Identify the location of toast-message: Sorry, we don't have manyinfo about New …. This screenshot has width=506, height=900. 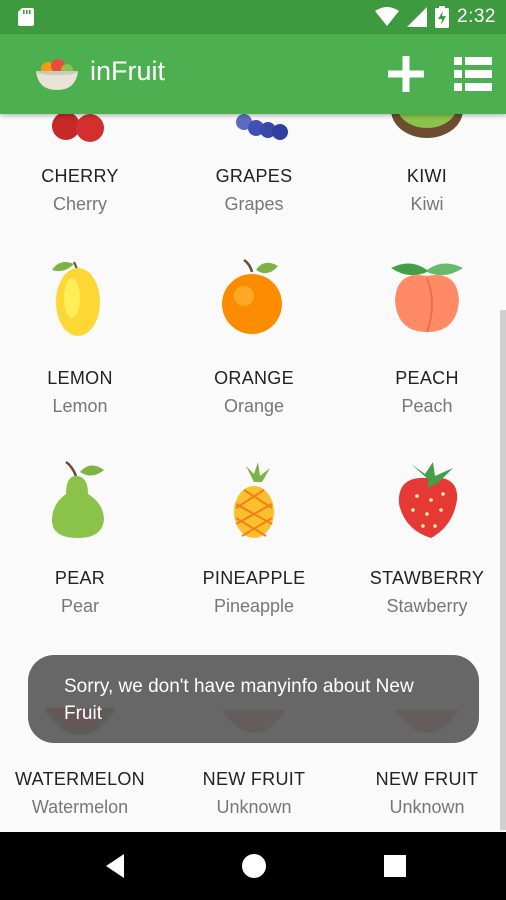
(253, 699).